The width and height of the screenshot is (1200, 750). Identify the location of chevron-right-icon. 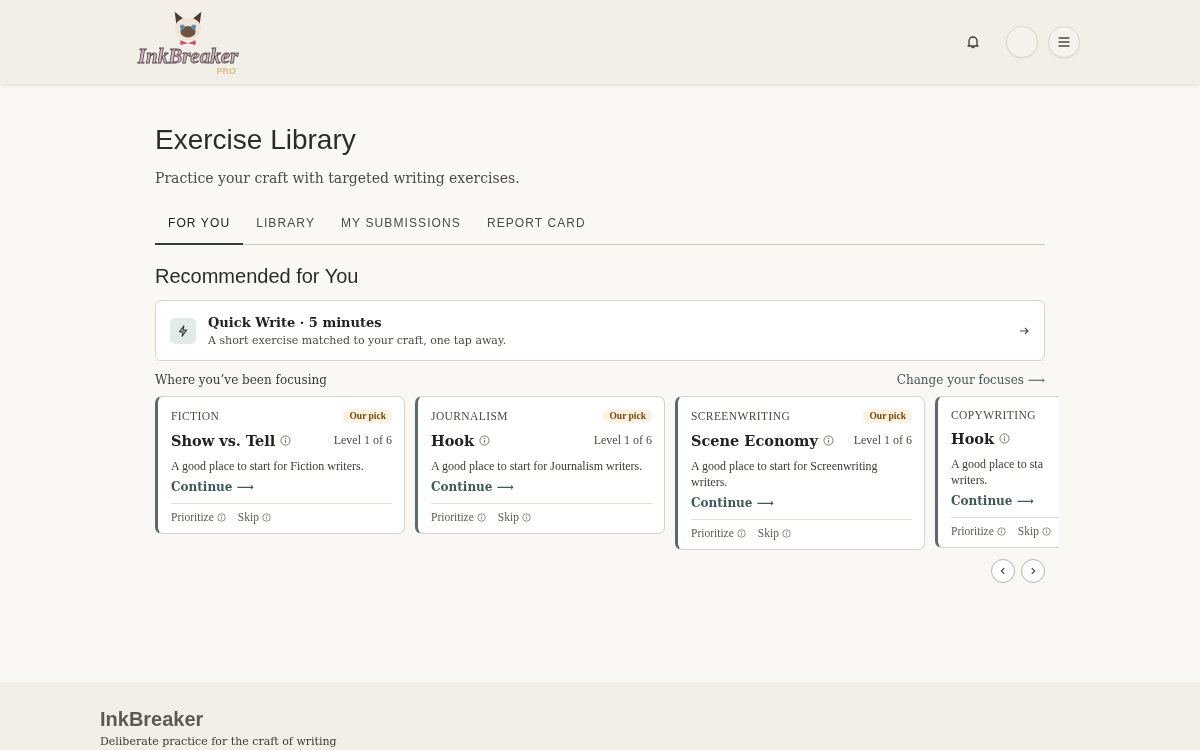
(1033, 571).